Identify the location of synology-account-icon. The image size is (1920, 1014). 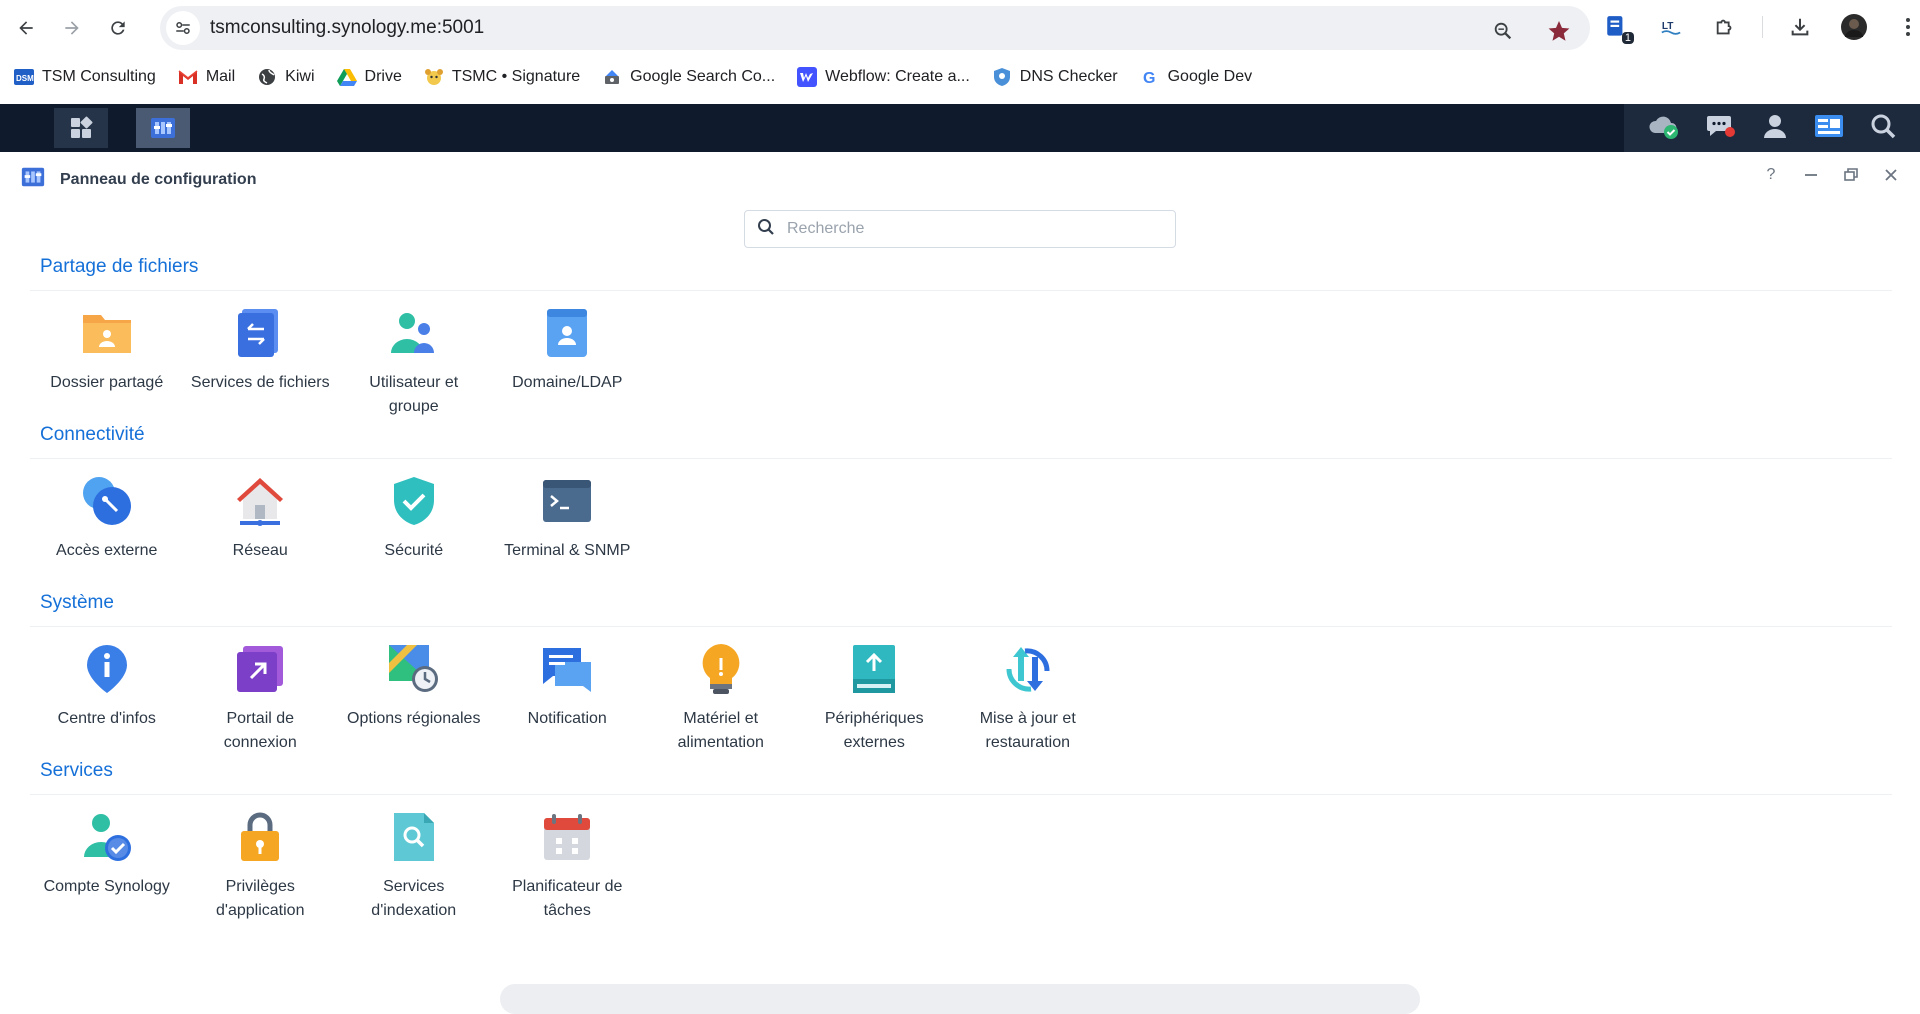
(107, 837).